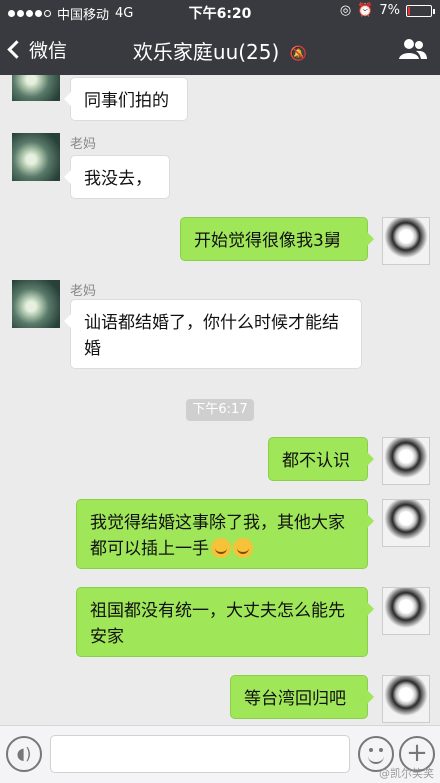 The width and height of the screenshot is (440, 783). I want to click on message-input, so click(200, 754).